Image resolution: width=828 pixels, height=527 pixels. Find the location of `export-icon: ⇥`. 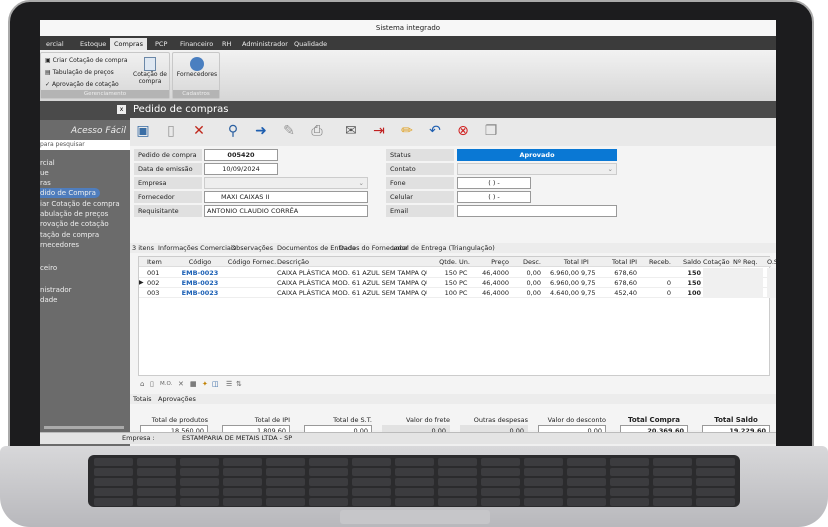

export-icon: ⇥ is located at coordinates (379, 131).